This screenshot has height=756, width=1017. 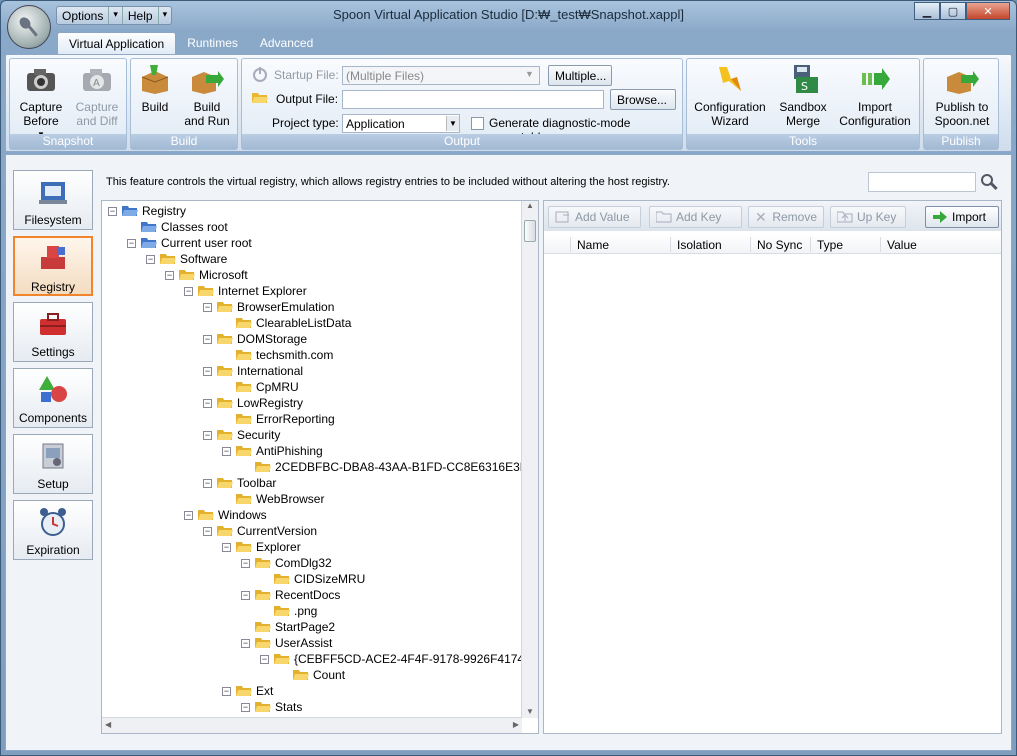 What do you see at coordinates (117, 43) in the screenshot?
I see `tab-virtual-application: Virtual Application` at bounding box center [117, 43].